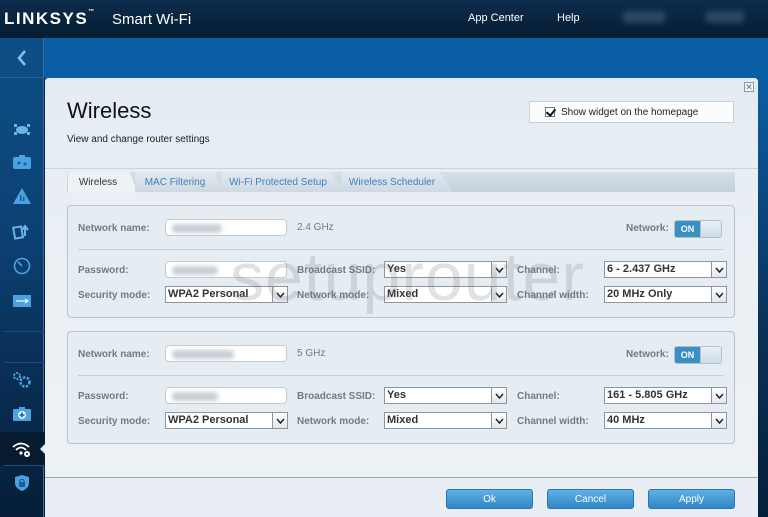 The image size is (768, 517). I want to click on panel-footer: Ok Cancel Apply, so click(401, 497).